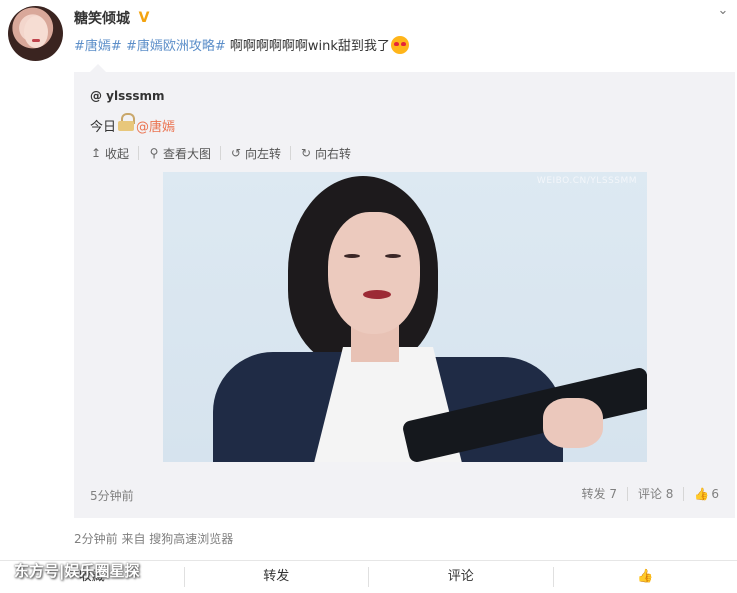 Image resolution: width=737 pixels, height=593 pixels. What do you see at coordinates (77, 571) in the screenshot?
I see `source-watermark: 东方号|娱乐圈星探` at bounding box center [77, 571].